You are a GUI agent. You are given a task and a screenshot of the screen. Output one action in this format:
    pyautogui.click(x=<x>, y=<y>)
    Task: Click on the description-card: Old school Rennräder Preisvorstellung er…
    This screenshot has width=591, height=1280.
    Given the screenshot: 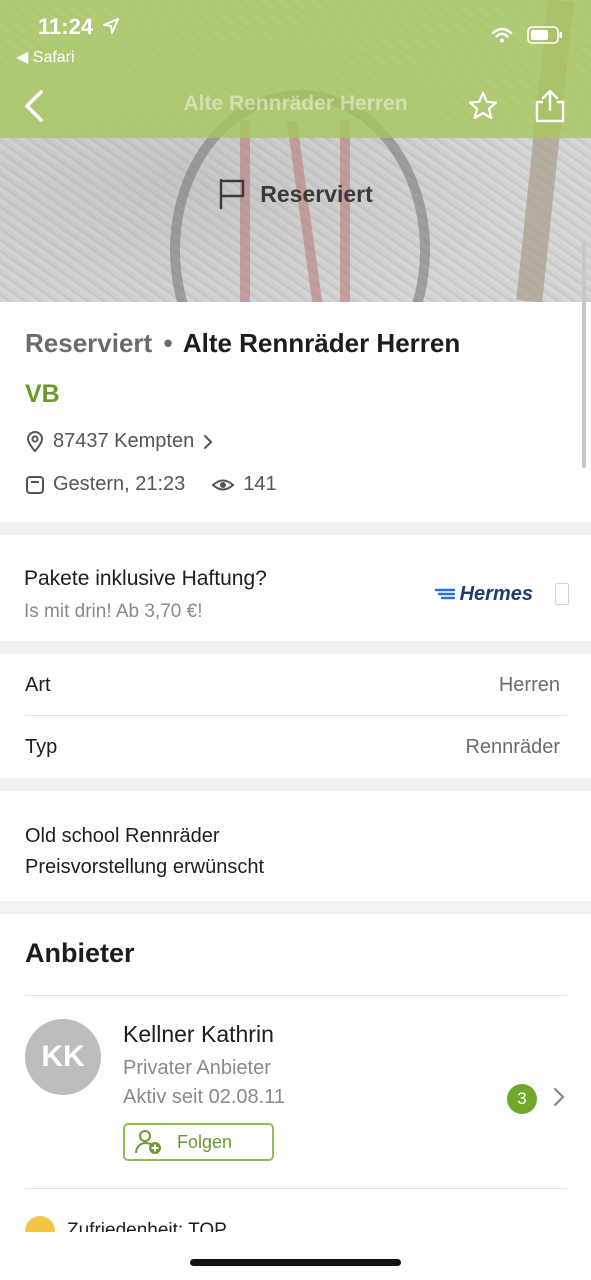 What is the action you would take?
    pyautogui.click(x=295, y=846)
    